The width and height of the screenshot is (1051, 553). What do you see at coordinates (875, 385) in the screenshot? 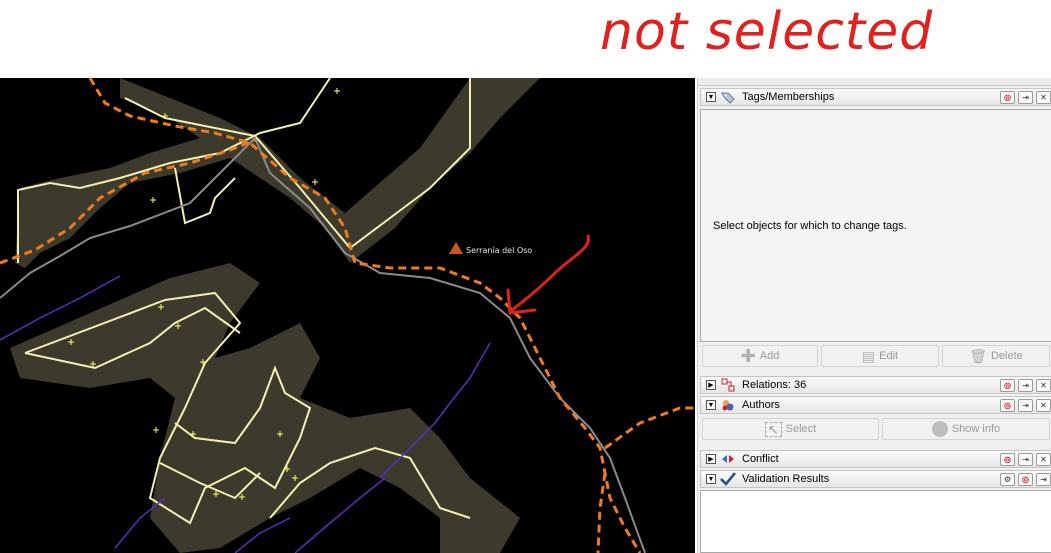
I see `relations-dialog-header: ▶ Relations: 36 ◎ ⇥ ✕` at bounding box center [875, 385].